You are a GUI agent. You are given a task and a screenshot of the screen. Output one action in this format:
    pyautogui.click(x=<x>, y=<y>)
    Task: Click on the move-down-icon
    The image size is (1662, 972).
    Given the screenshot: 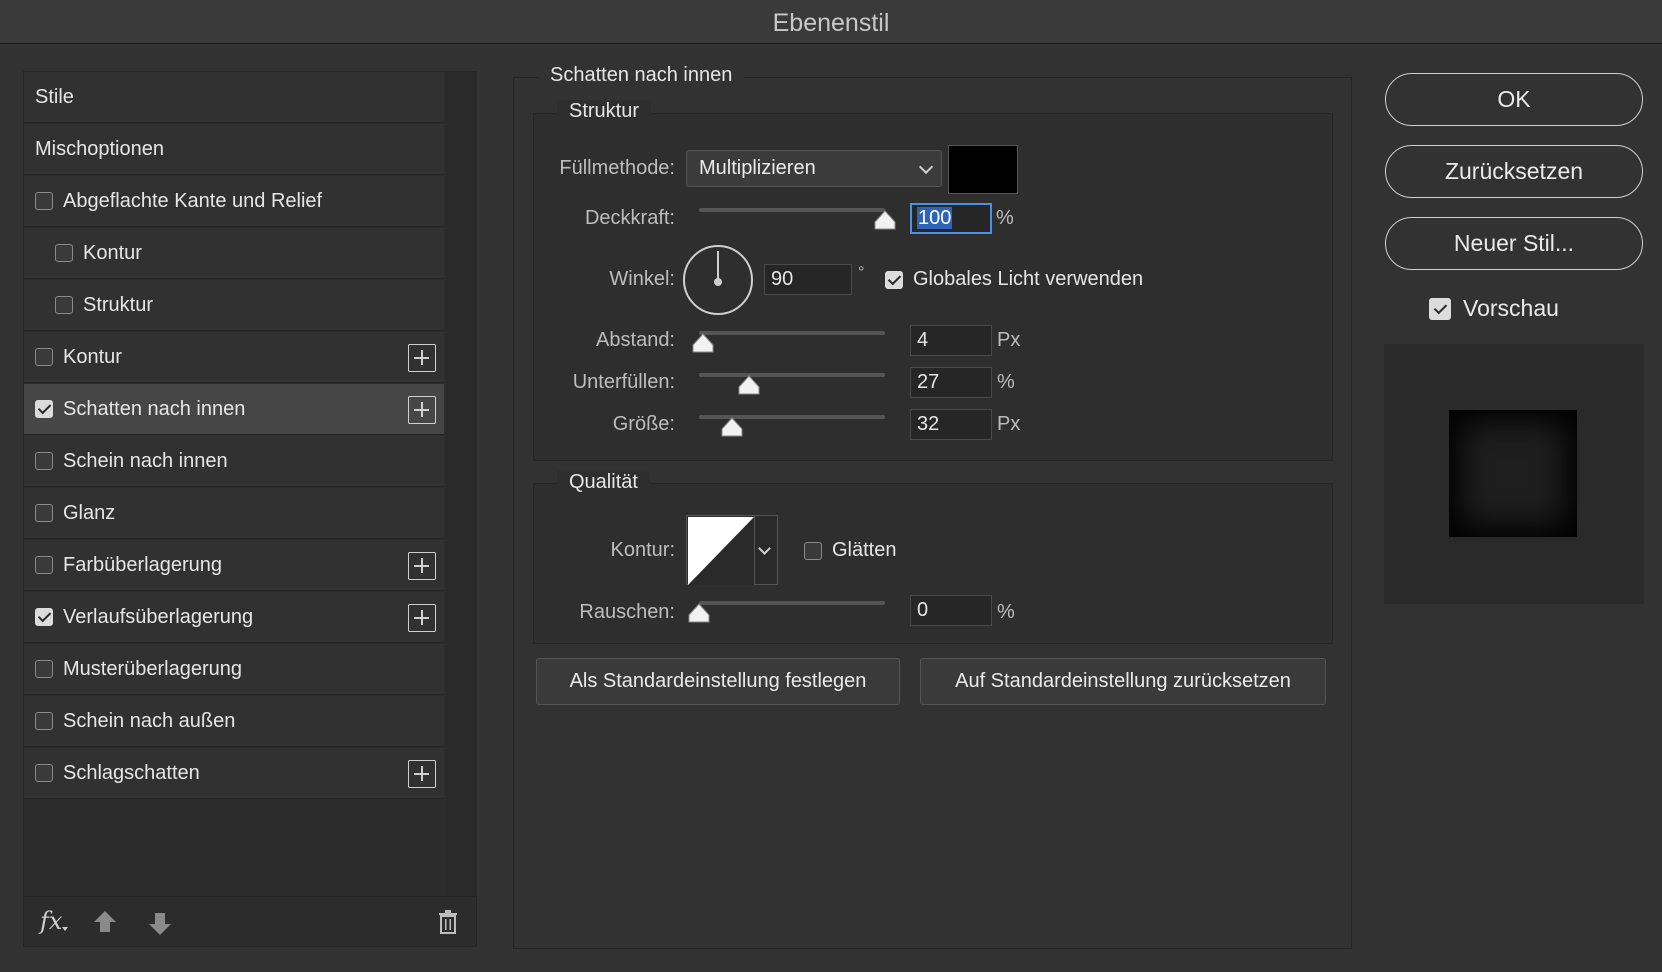 What is the action you would take?
    pyautogui.click(x=160, y=924)
    